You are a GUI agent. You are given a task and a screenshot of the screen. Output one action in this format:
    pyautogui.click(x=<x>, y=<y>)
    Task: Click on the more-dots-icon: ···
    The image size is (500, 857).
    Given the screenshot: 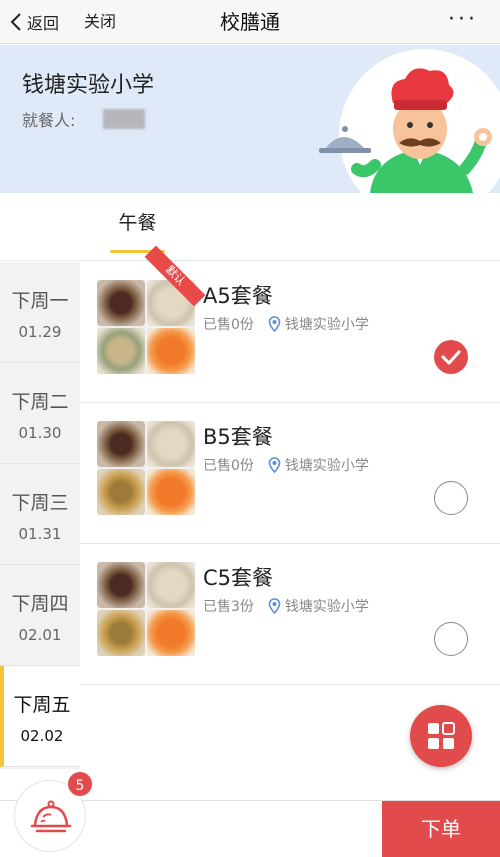 What is the action you would take?
    pyautogui.click(x=463, y=22)
    